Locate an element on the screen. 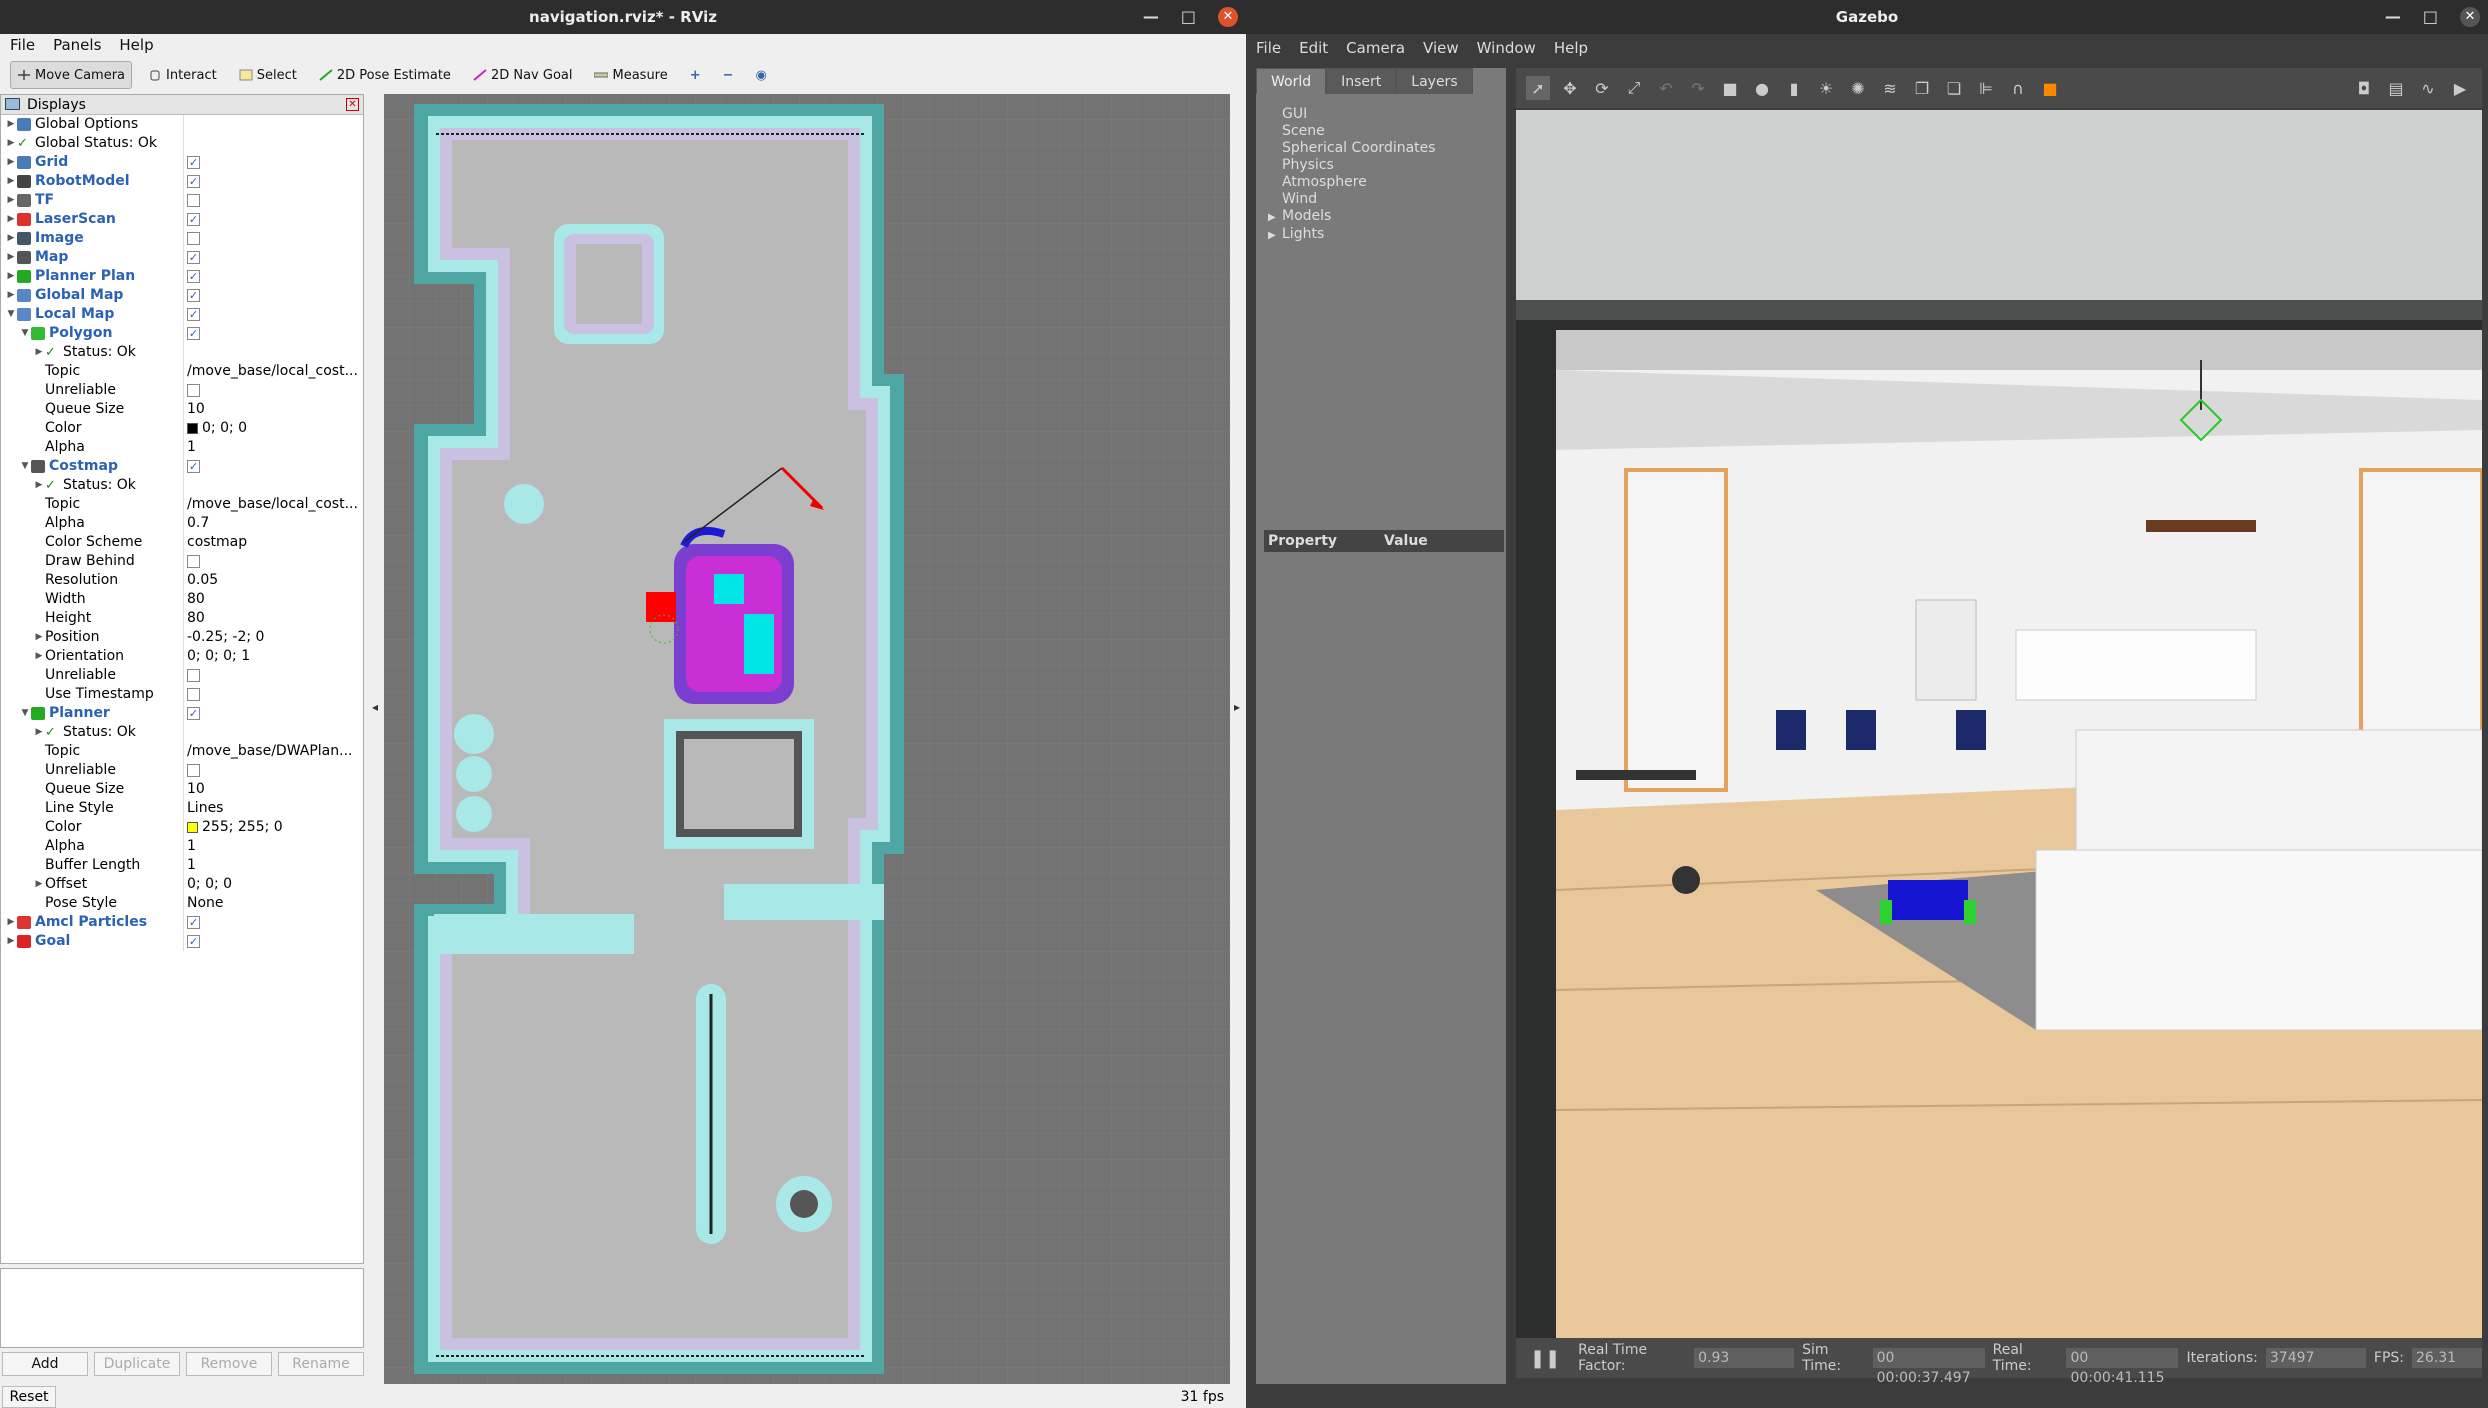  property-row: Alpha 0.7 is located at coordinates (182, 523).